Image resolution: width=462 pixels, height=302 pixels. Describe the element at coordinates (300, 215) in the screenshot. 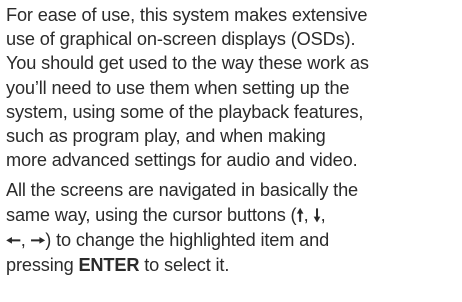

I see `arrow-up-icon: 🠕` at that location.